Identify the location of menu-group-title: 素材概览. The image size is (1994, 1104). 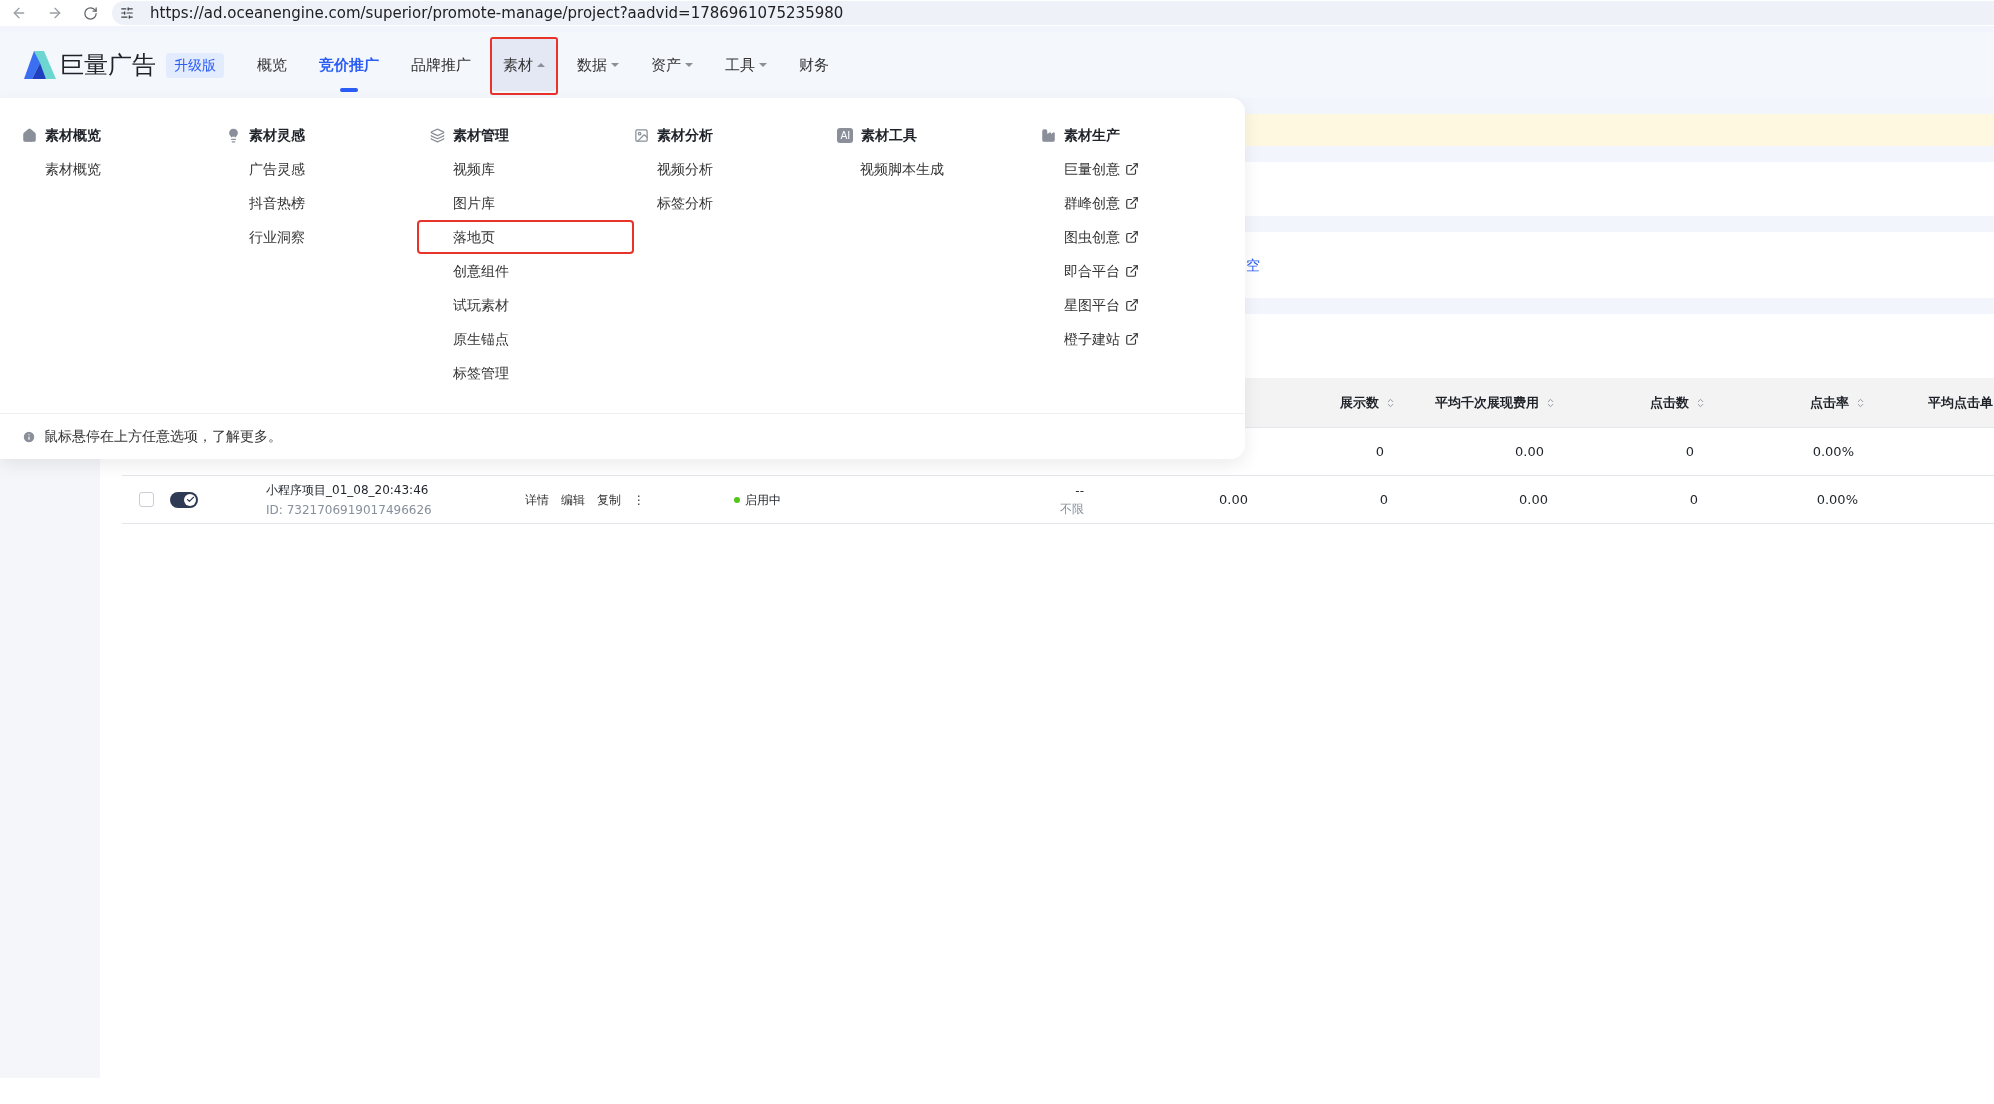
(73, 135).